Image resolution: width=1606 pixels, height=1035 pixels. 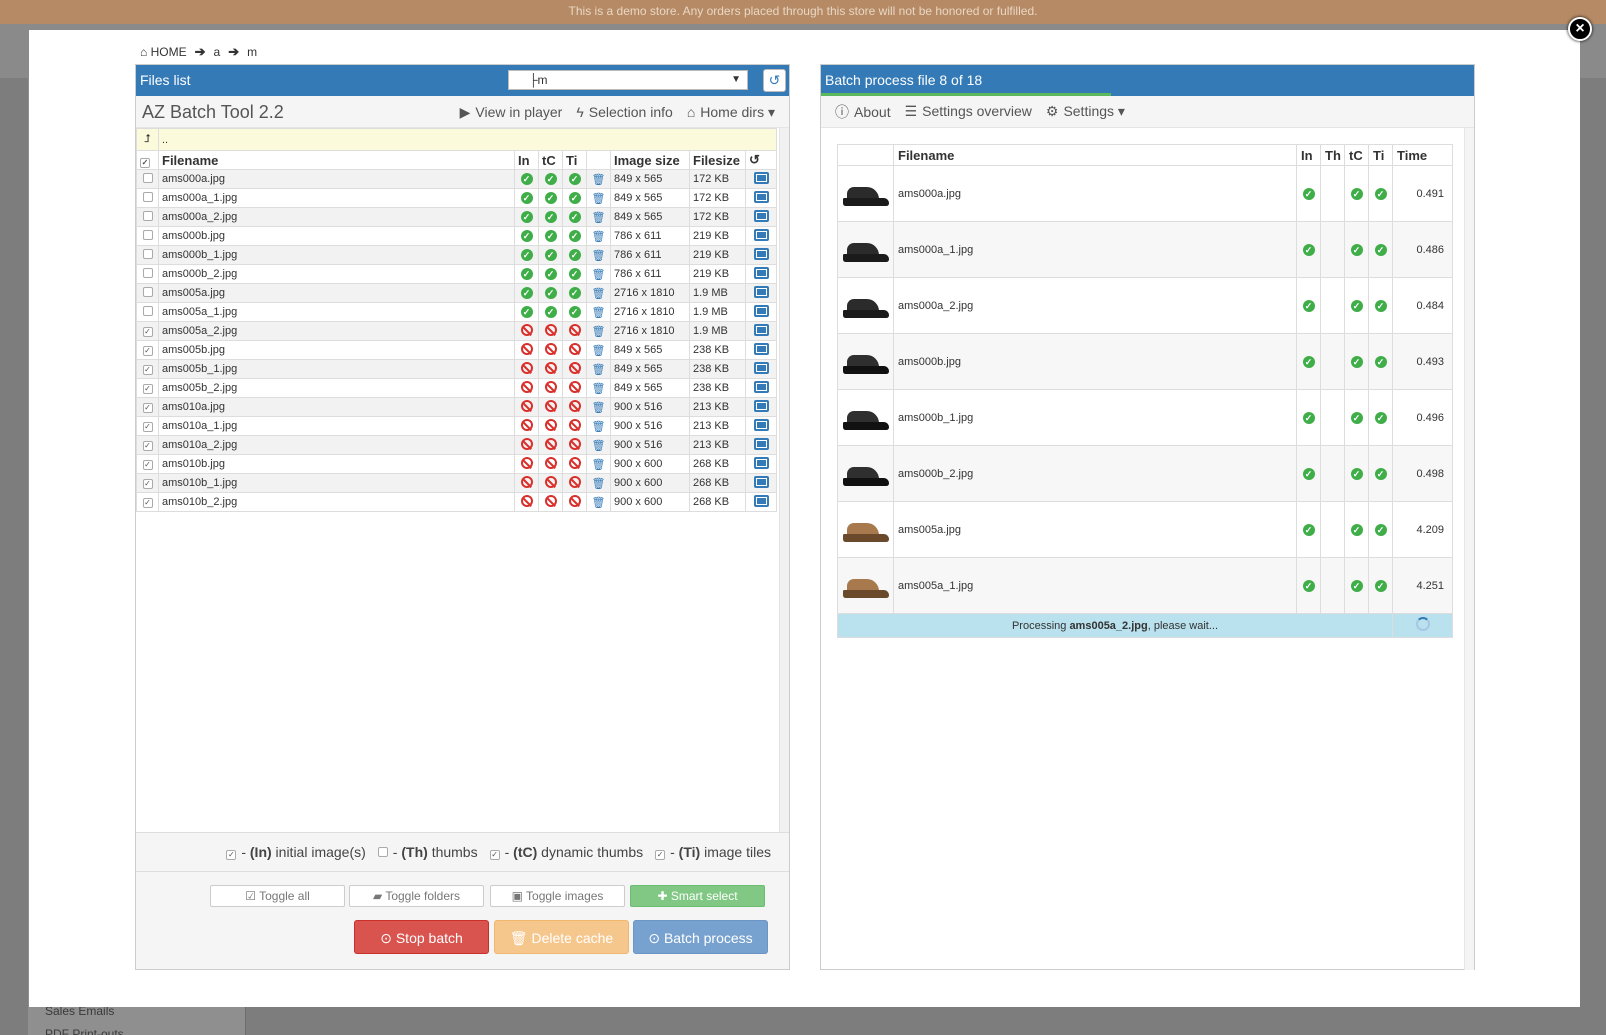 What do you see at coordinates (456, 312) in the screenshot?
I see `file-row: ams005a_1.jpg ✓ ✓ ✓ 🗑 2716 x 1810 1.9 MB` at bounding box center [456, 312].